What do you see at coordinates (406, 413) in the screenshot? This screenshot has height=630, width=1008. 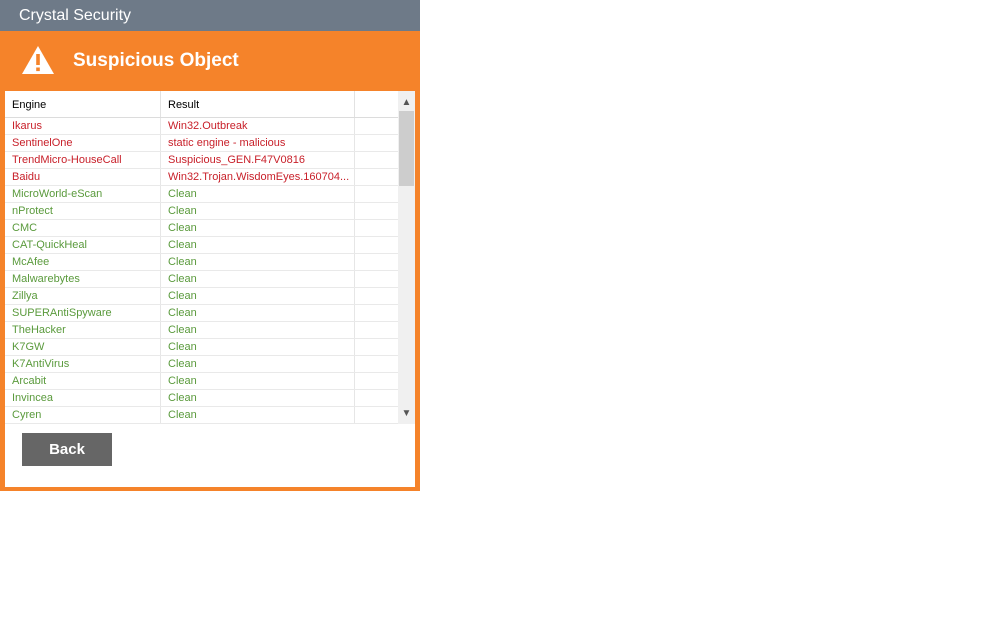 I see `scroll-down-icon: ▼` at bounding box center [406, 413].